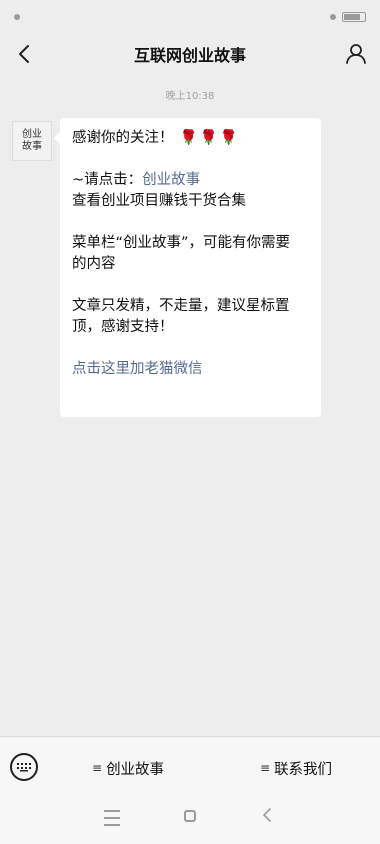  What do you see at coordinates (107, 180) in the screenshot?
I see `message-prefix: ~请点击：` at bounding box center [107, 180].